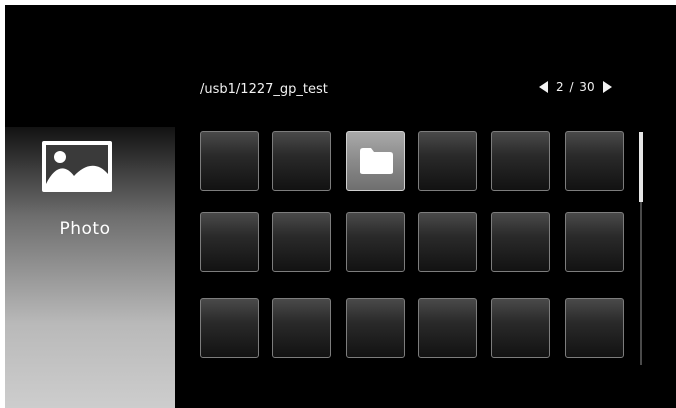 The image size is (676, 408). What do you see at coordinates (543, 87) in the screenshot?
I see `prev-page-icon` at bounding box center [543, 87].